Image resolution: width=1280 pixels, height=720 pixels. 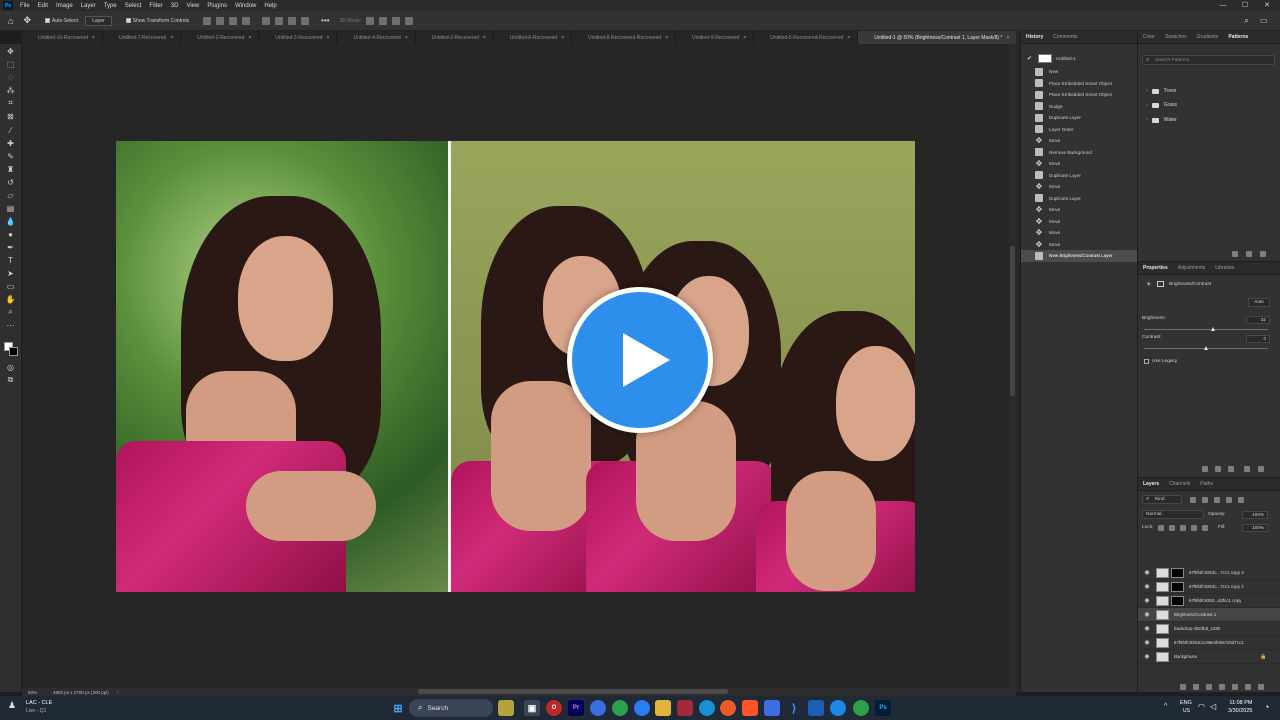 What do you see at coordinates (1255, 528) in the screenshot?
I see `fill-value: 100%` at bounding box center [1255, 528].